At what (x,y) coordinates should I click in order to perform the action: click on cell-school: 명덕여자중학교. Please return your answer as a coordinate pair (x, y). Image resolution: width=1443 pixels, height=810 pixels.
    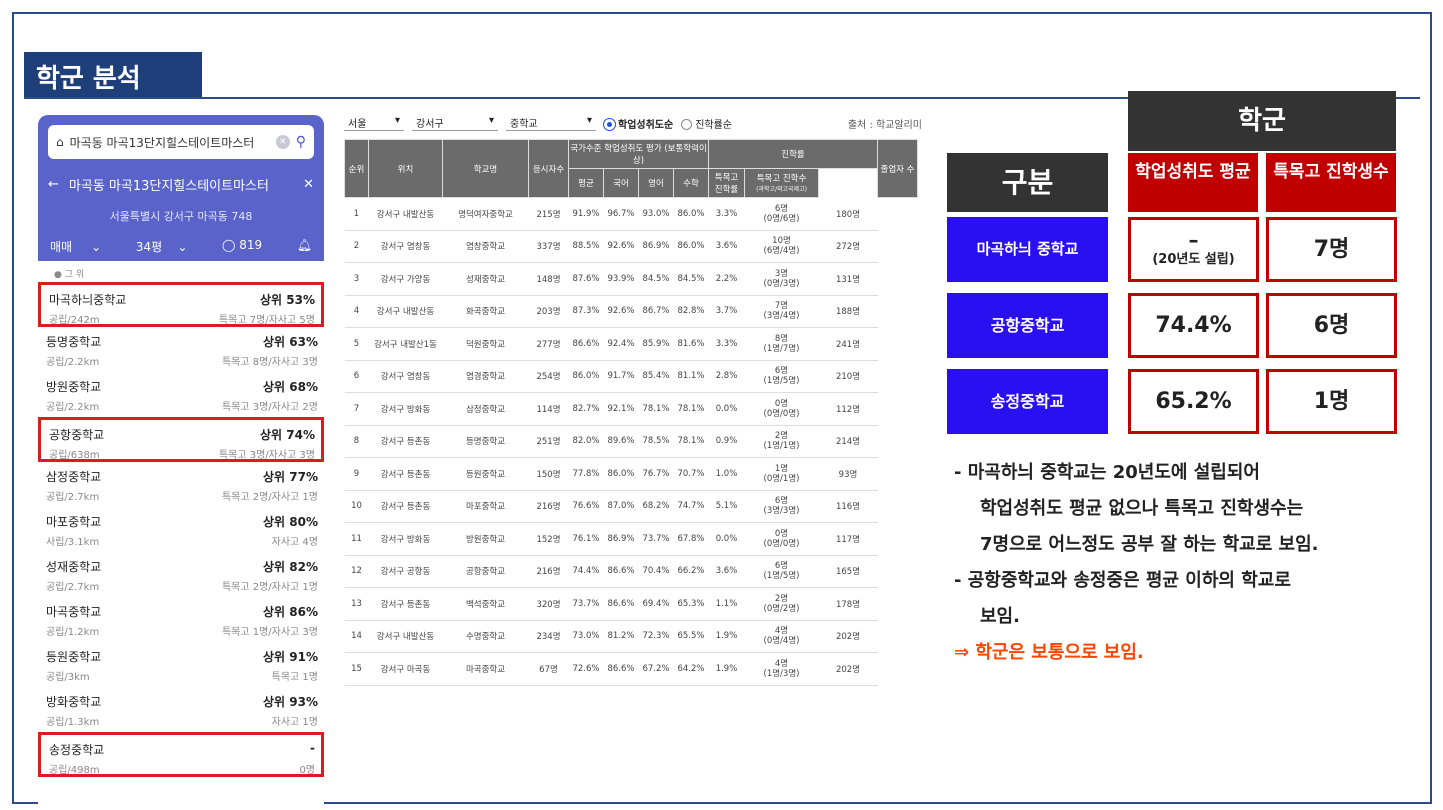
    Looking at the image, I should click on (485, 214).